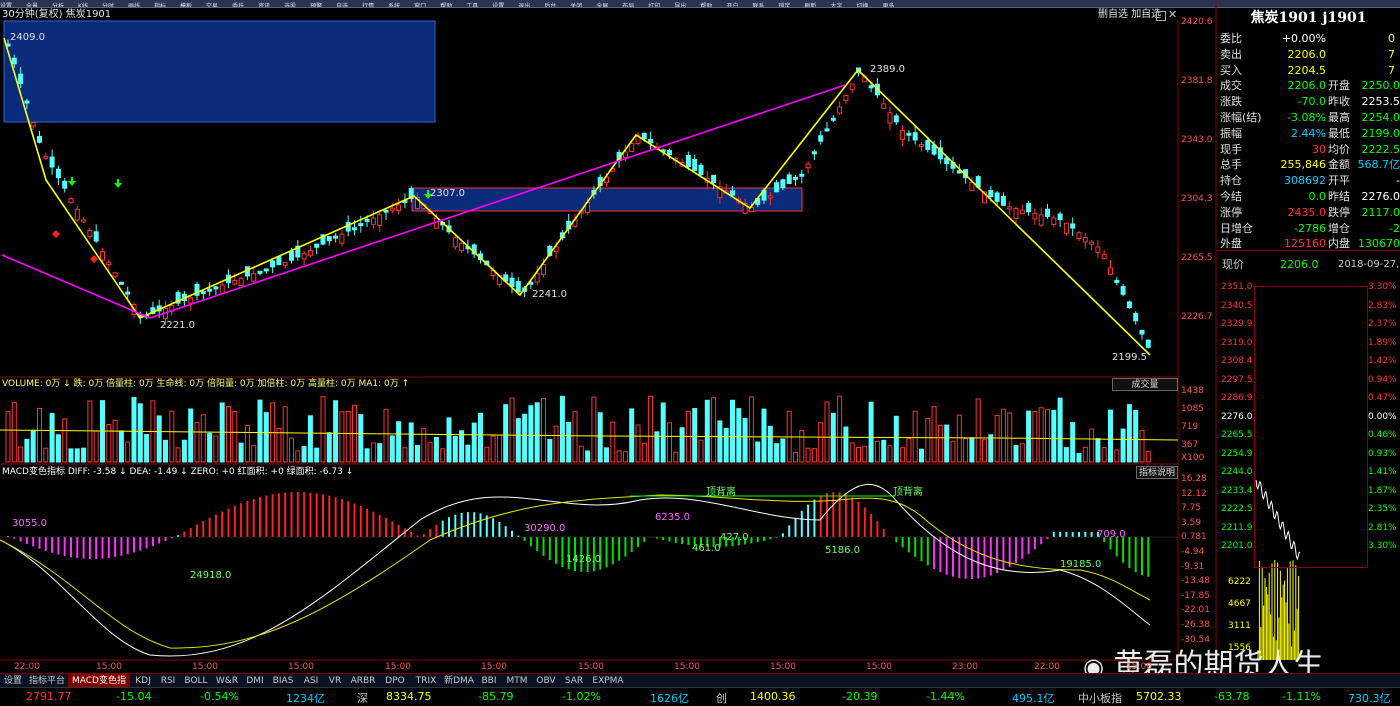 The height and width of the screenshot is (706, 1400). I want to click on indicator-tab: ASI, so click(311, 681).